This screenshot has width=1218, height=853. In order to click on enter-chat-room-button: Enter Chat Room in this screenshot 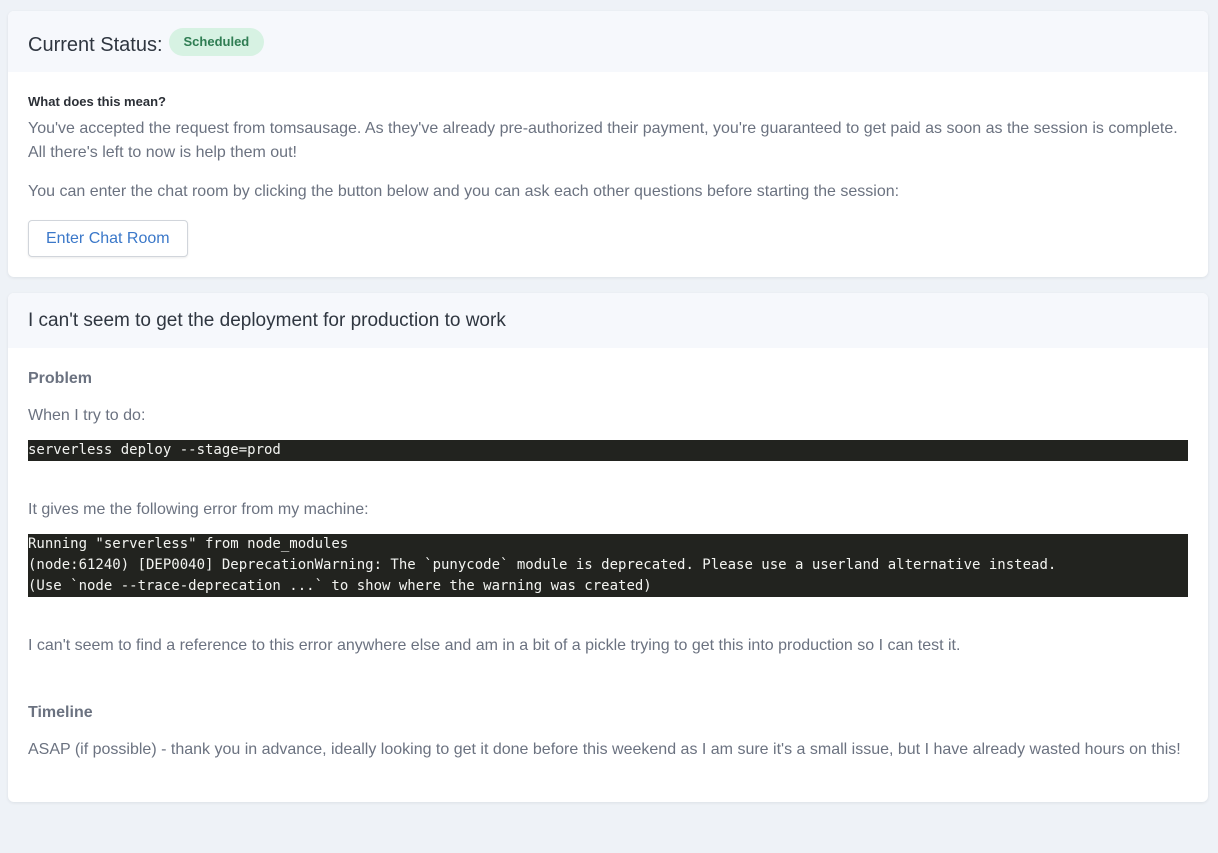, I will do `click(108, 238)`.